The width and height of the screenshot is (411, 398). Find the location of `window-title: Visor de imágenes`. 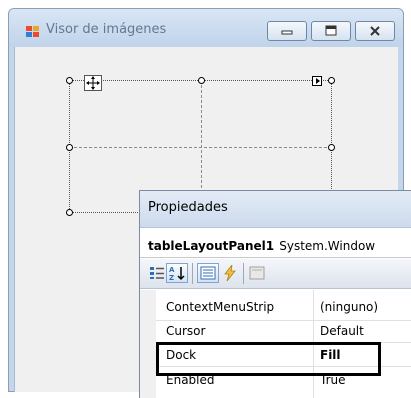

window-title: Visor de imágenes is located at coordinates (106, 29).